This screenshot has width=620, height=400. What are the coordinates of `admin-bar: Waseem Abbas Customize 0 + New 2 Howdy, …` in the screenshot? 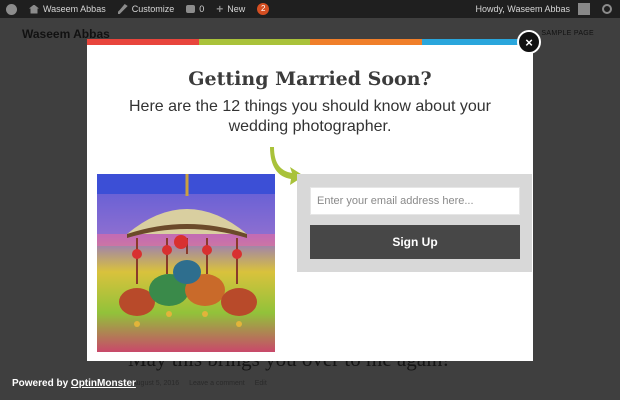 It's located at (310, 9).